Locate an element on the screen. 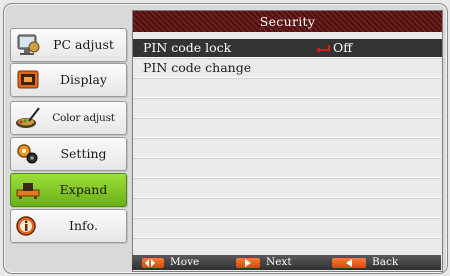 The height and width of the screenshot is (276, 450). expand-icon is located at coordinates (28, 191).